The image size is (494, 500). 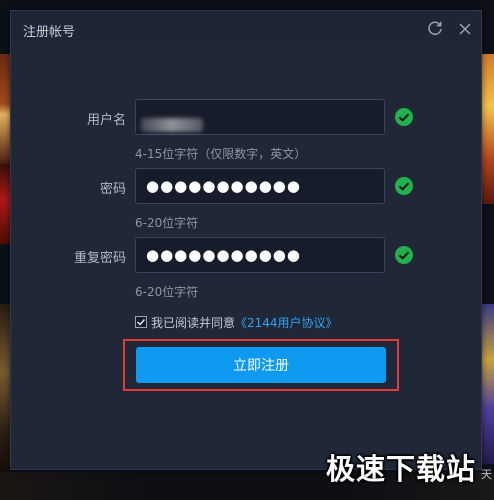 I want to click on agreement-row: 我已阅读并同意 《2144用户协议》, so click(x=236, y=322).